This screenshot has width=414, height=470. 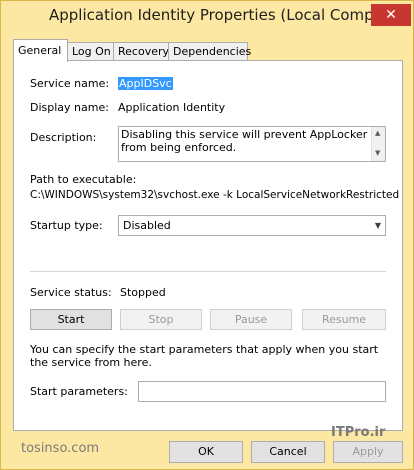 What do you see at coordinates (251, 319) in the screenshot?
I see `pause-button: Pause` at bounding box center [251, 319].